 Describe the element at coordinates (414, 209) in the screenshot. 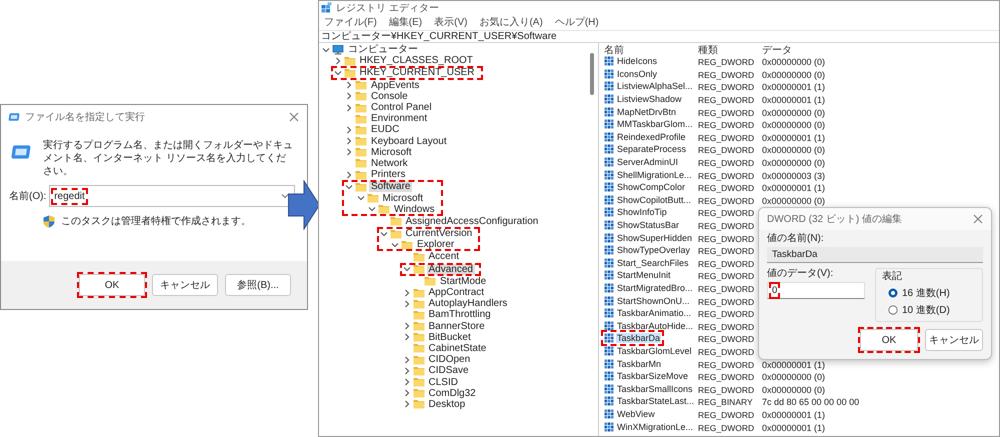

I see `tree-item: Windows` at that location.